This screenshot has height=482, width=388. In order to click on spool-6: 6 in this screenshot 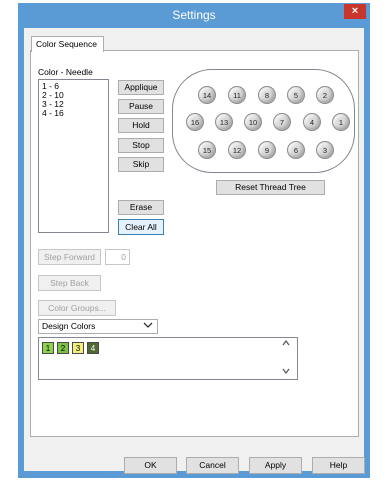, I will do `click(296, 150)`.